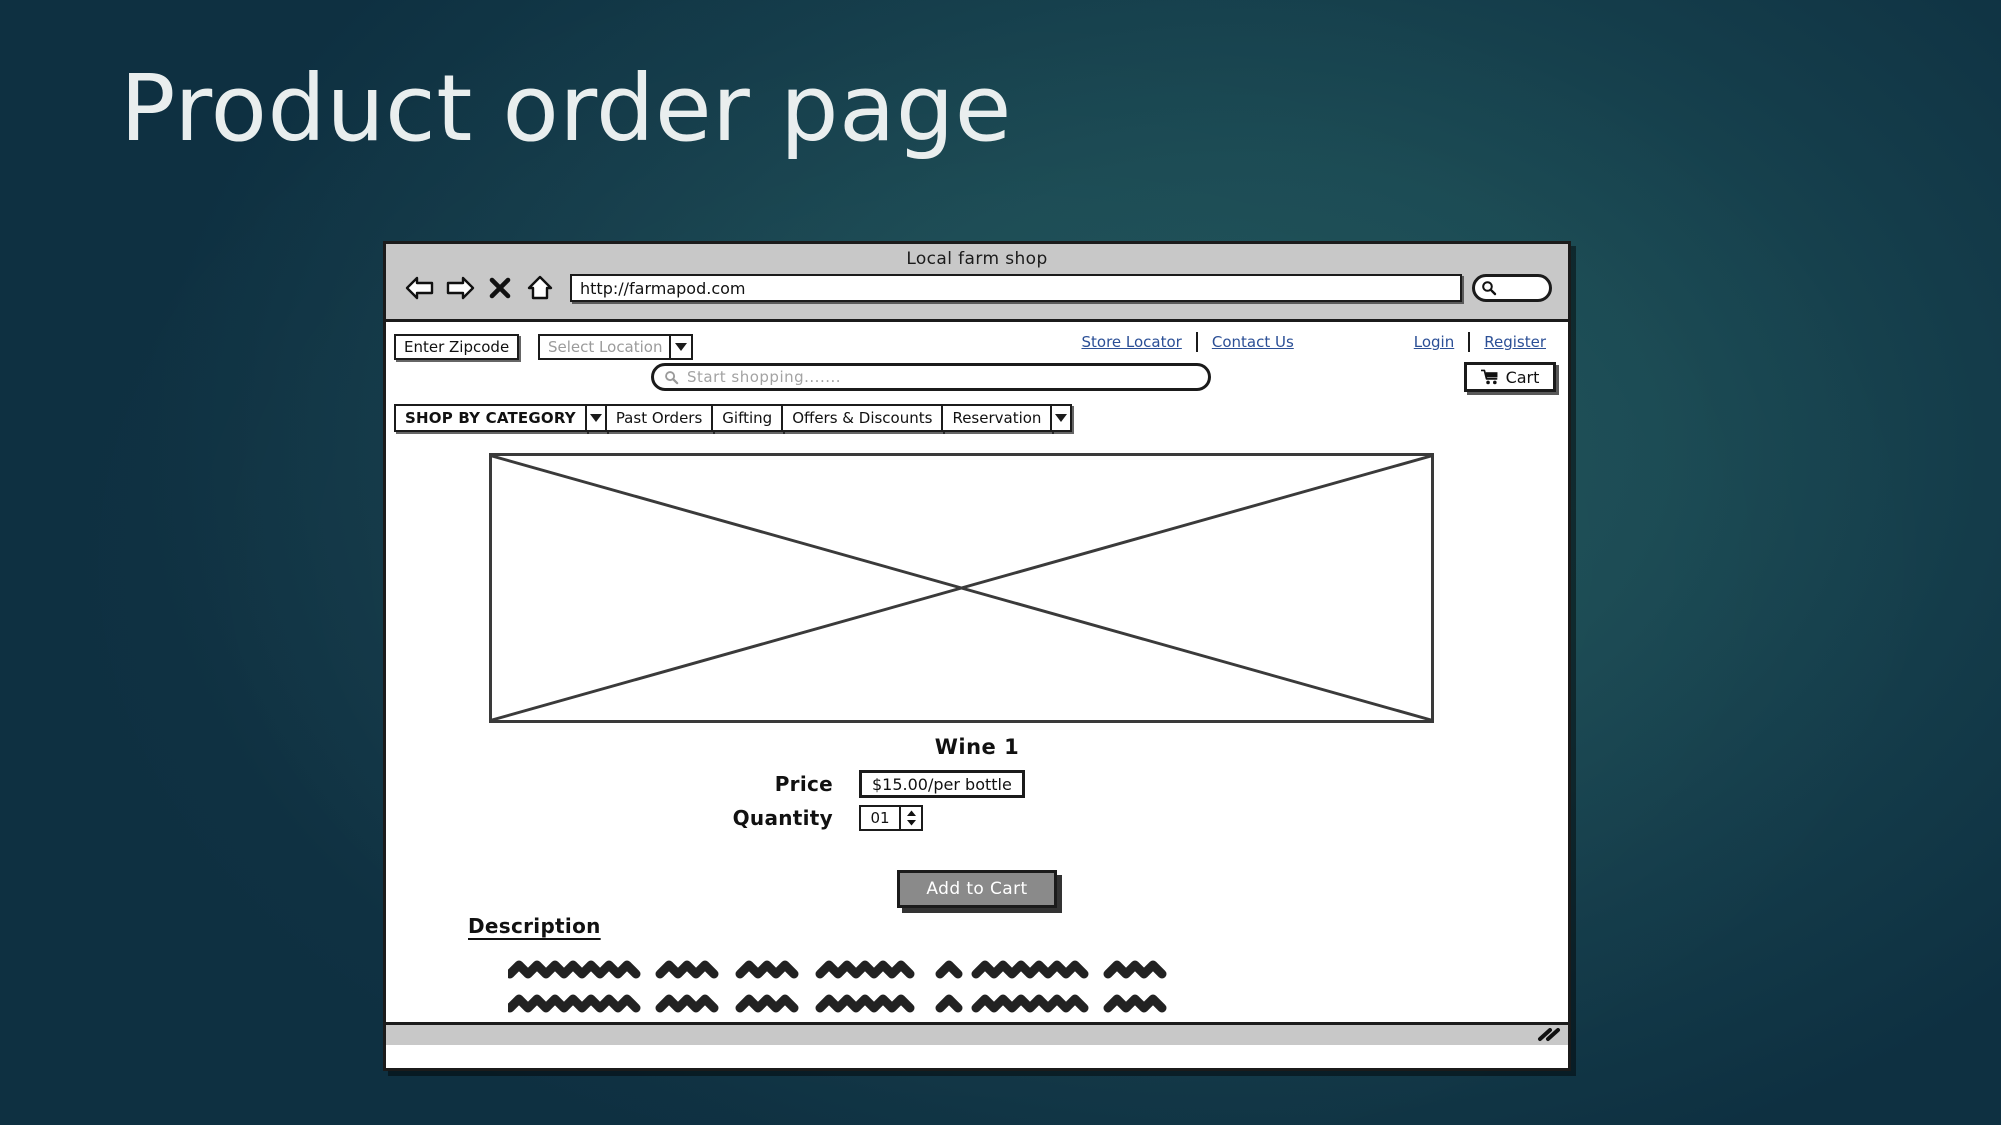  I want to click on product-quantity-row: Quantity 01, so click(790, 818).